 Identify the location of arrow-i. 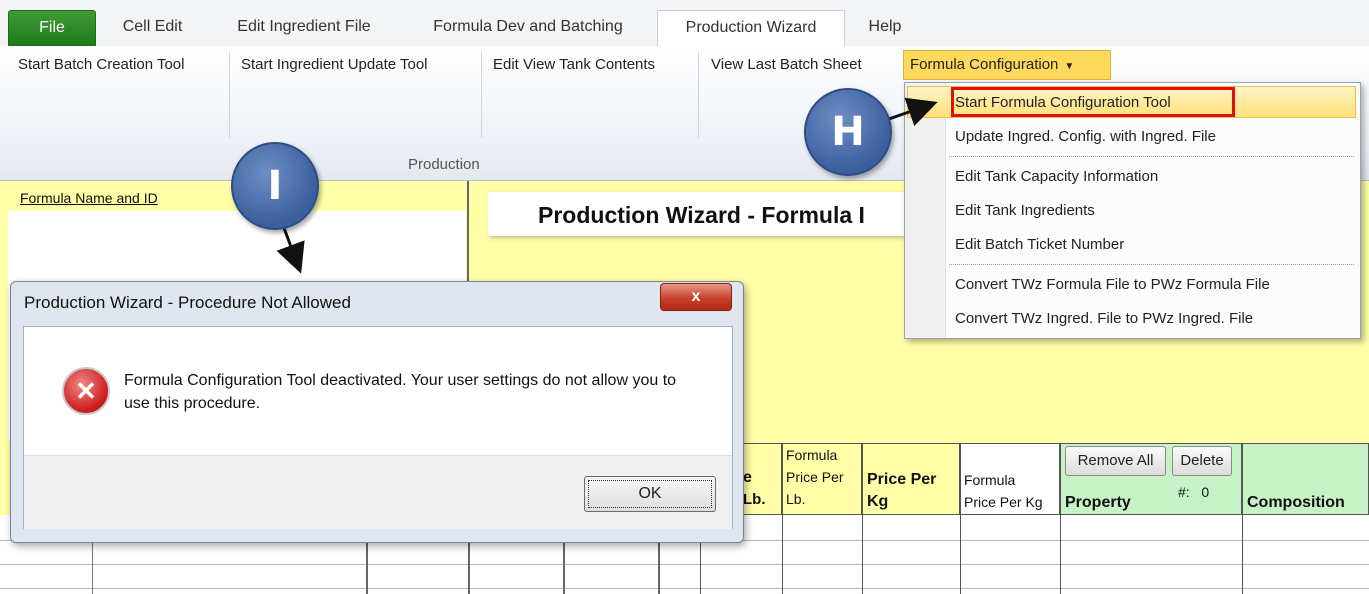
(290, 250).